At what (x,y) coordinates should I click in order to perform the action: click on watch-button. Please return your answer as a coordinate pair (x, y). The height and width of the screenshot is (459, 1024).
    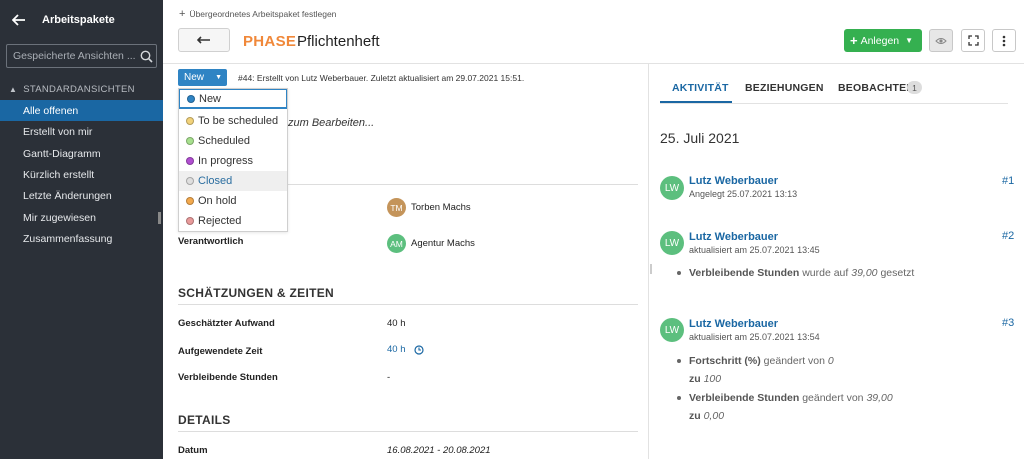
    Looking at the image, I should click on (941, 40).